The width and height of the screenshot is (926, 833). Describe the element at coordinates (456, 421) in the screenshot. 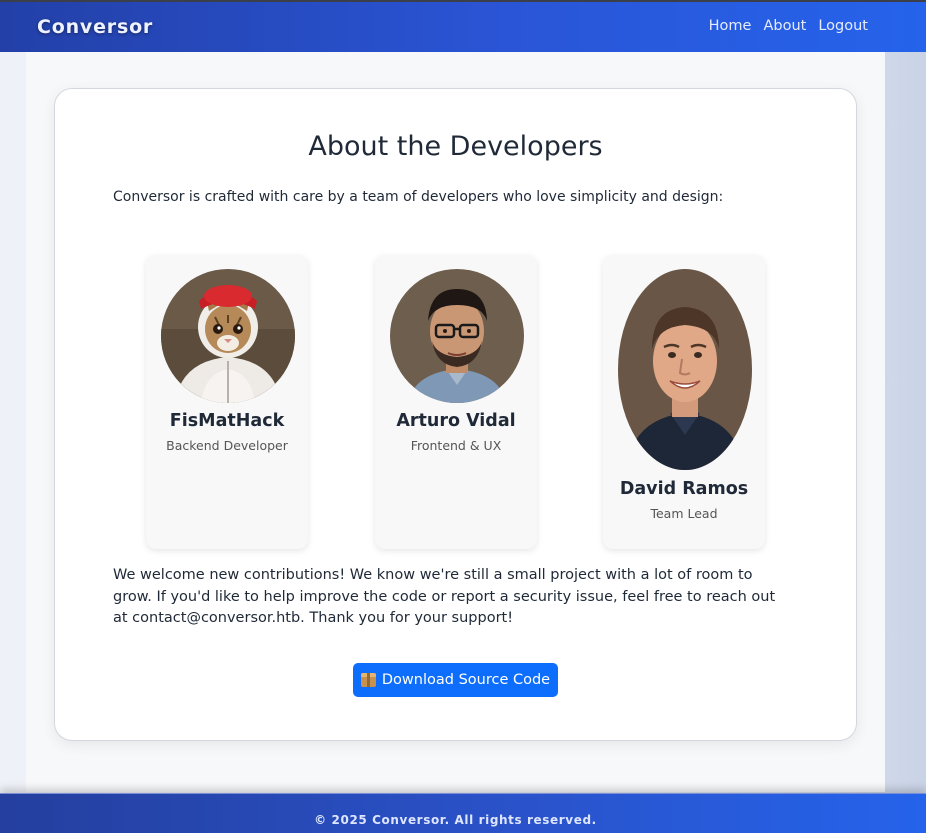

I see `developer-name: Arturo Vidal` at that location.